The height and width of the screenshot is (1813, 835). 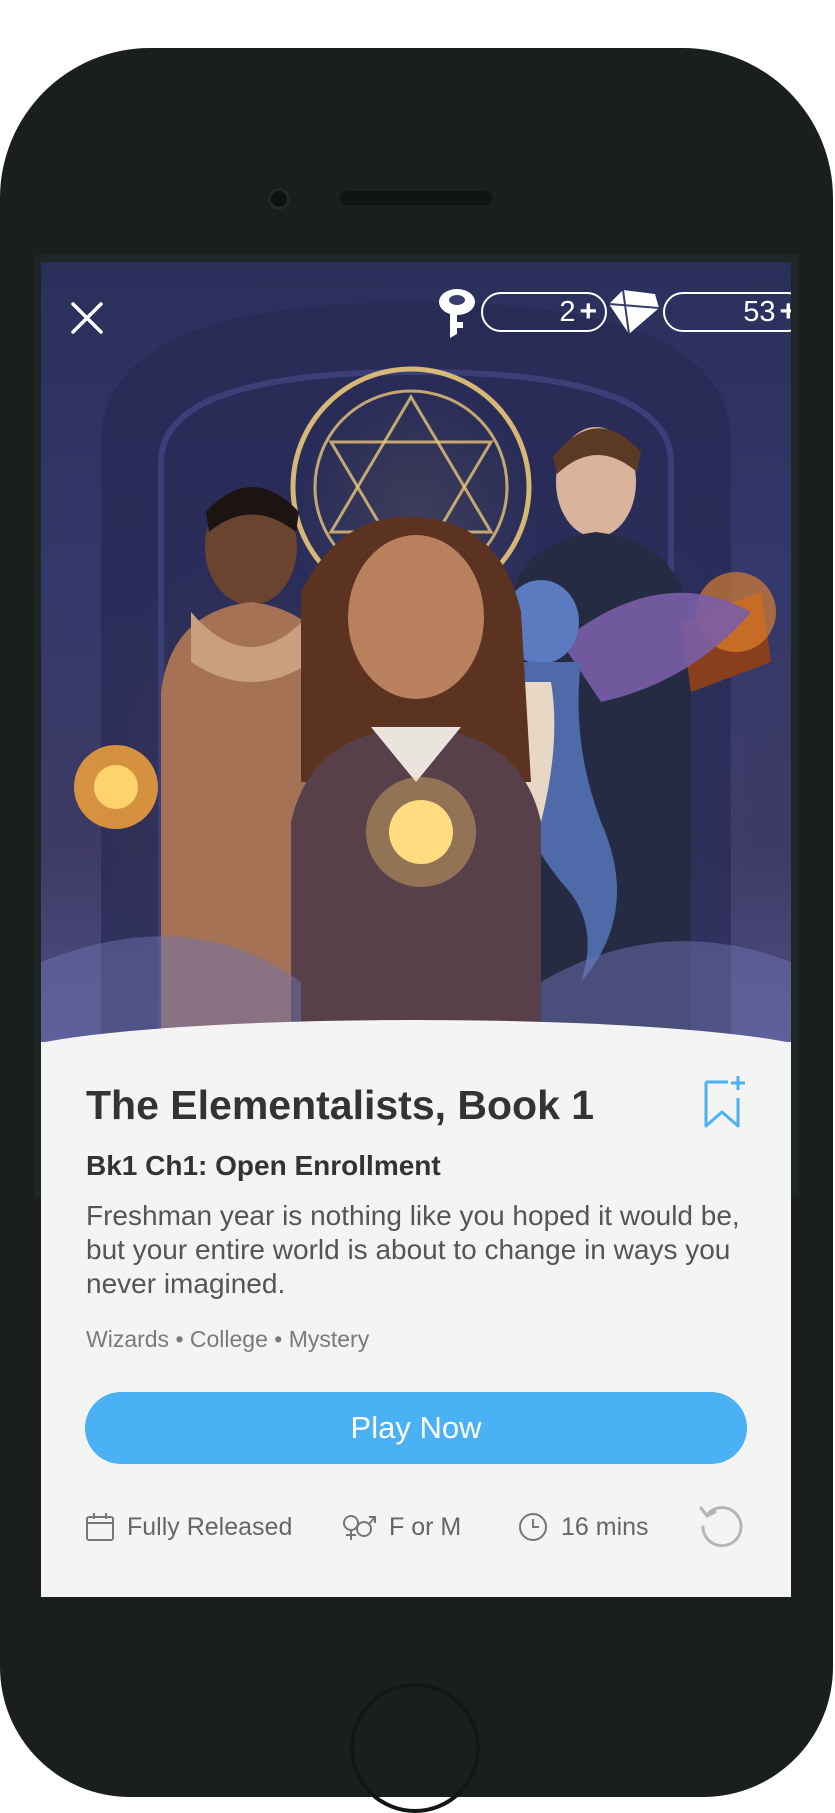 What do you see at coordinates (533, 1527) in the screenshot?
I see `clock-icon` at bounding box center [533, 1527].